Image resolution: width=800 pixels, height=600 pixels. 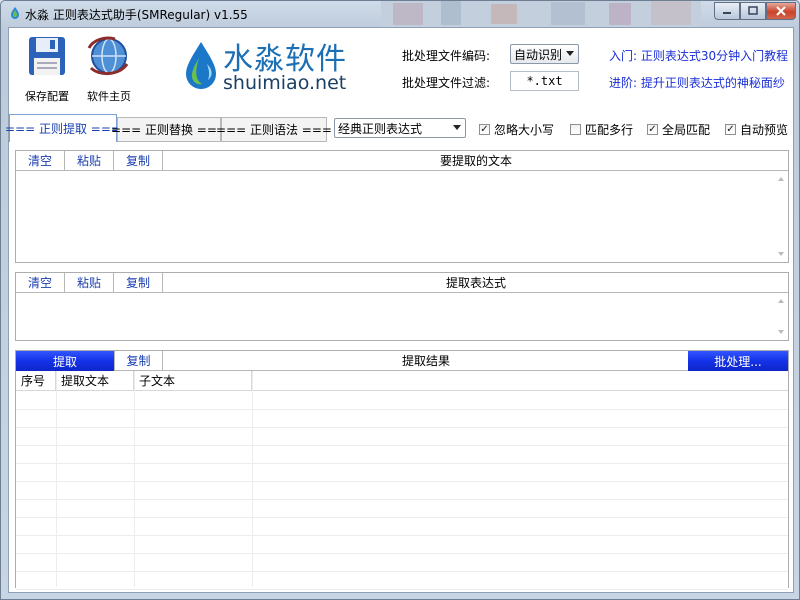 I want to click on save-config-label: 保存配置, so click(x=47, y=96).